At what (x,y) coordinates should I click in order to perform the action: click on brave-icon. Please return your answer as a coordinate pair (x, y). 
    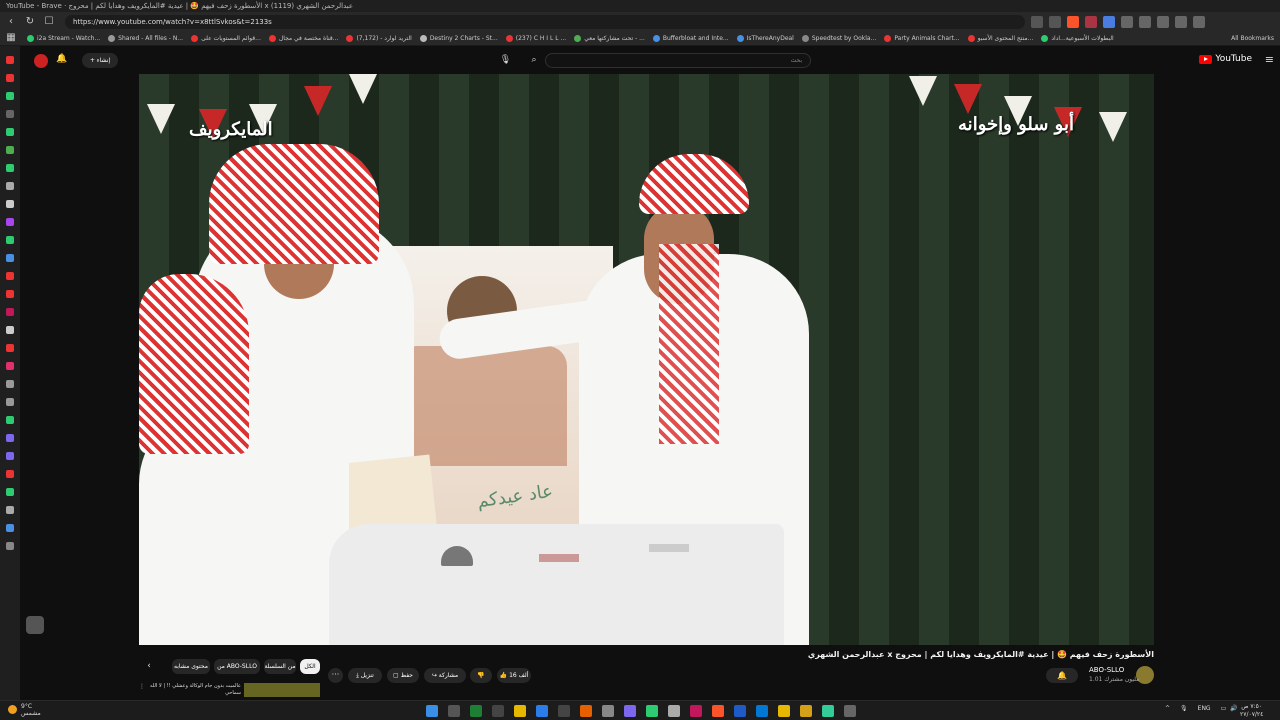
    Looking at the image, I should click on (718, 711).